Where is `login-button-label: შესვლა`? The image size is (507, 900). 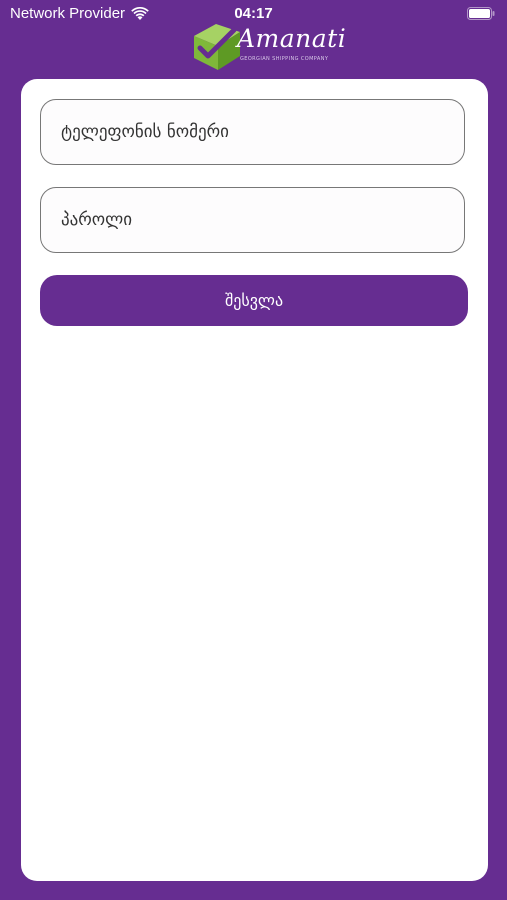
login-button-label: შესვლა is located at coordinates (254, 300).